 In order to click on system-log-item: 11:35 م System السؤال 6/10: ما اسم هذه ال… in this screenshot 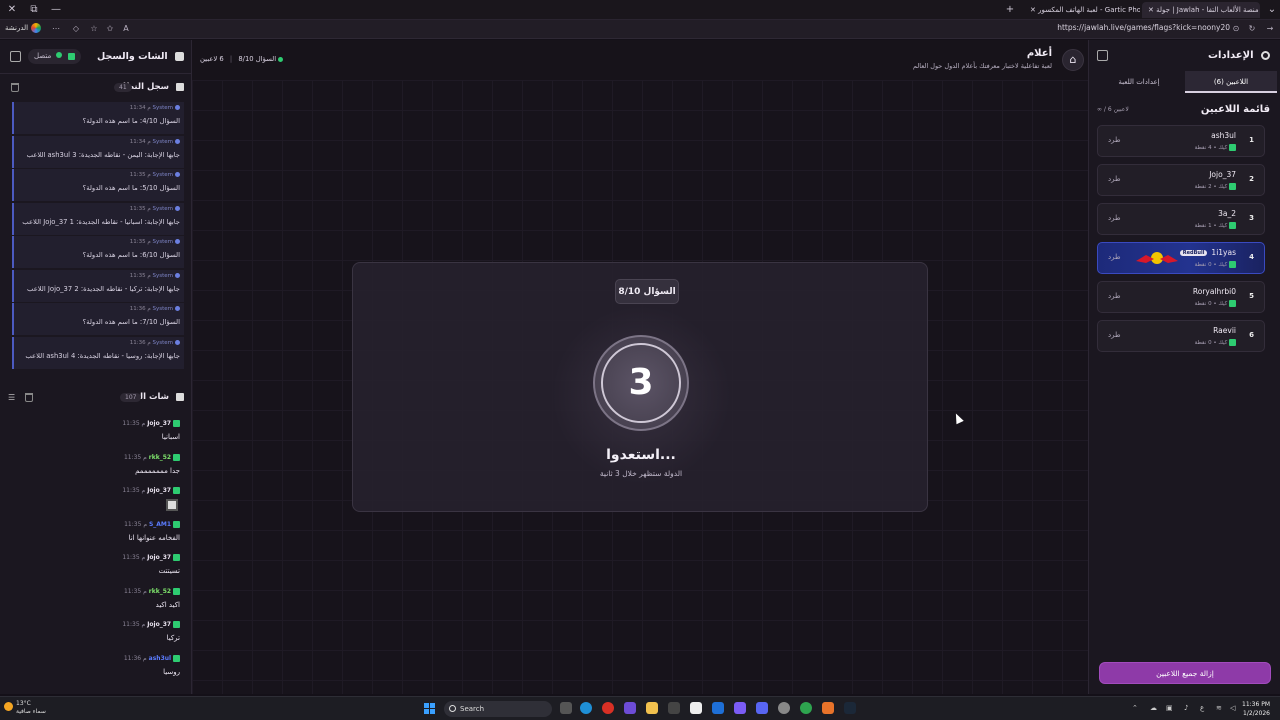, I will do `click(98, 252)`.